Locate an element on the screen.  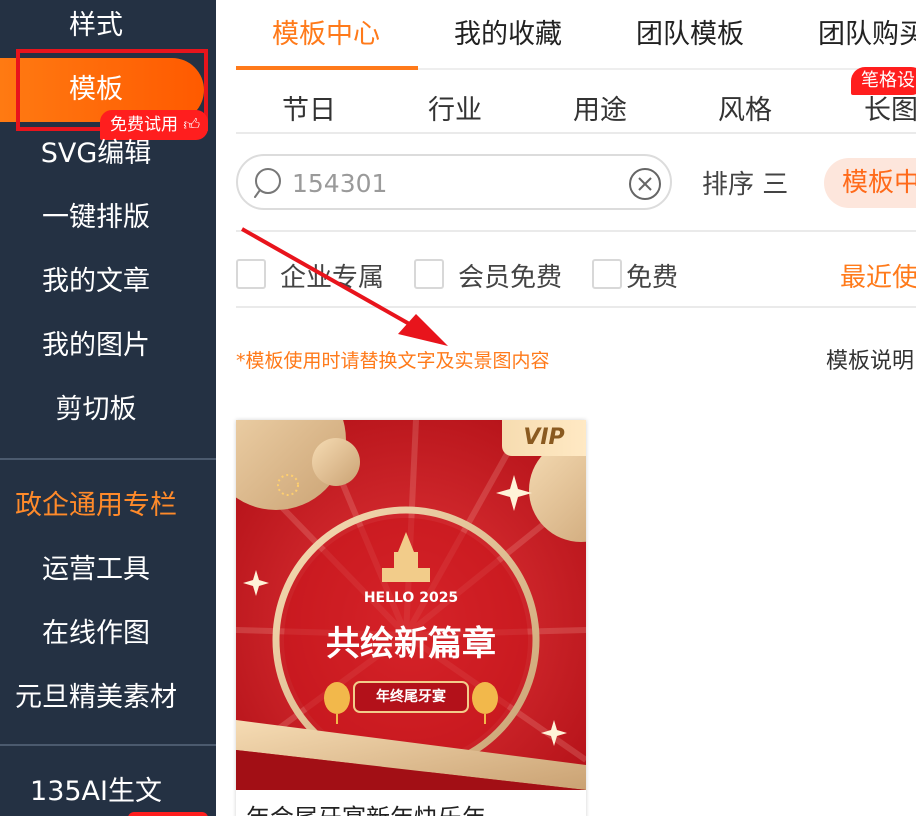
usage-note: *模板使用时请替换文字及实景图内容 is located at coordinates (393, 361).